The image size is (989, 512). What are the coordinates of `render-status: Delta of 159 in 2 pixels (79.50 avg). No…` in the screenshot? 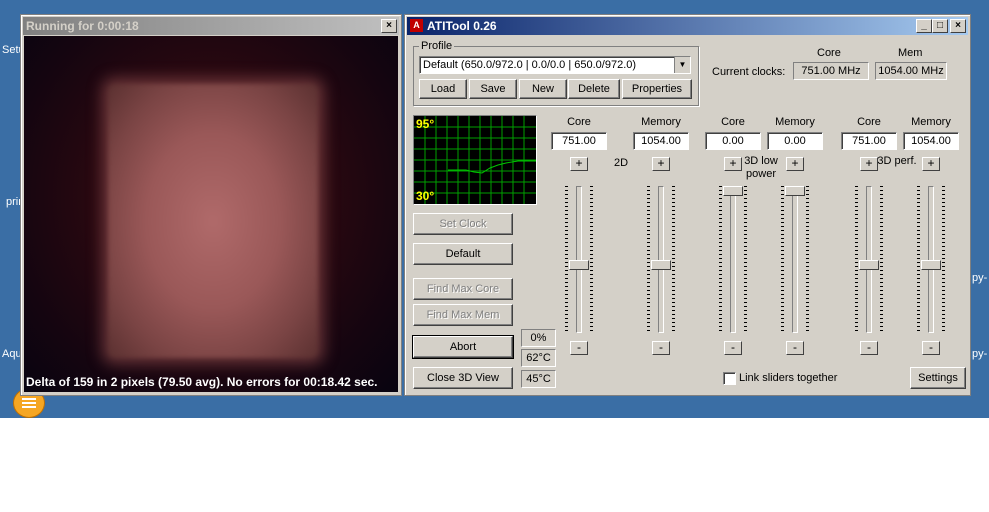 It's located at (202, 382).